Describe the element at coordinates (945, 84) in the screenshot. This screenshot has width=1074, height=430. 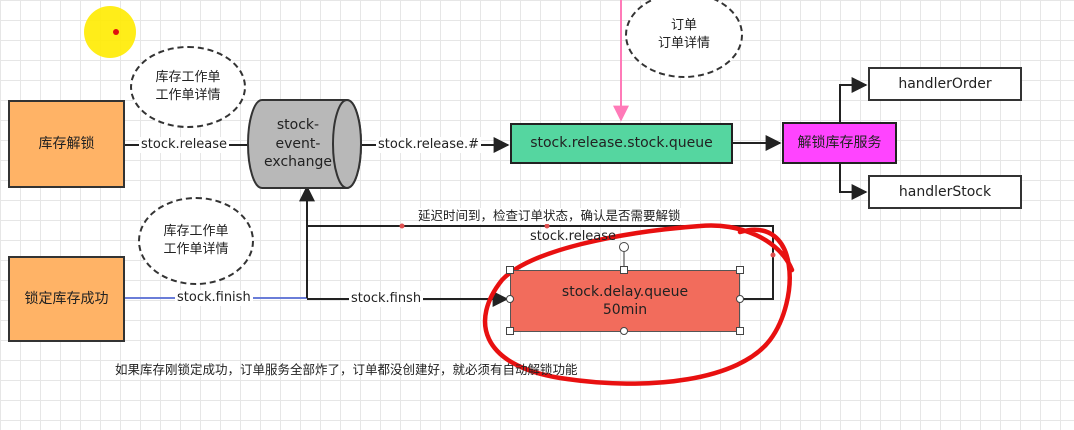
I see `handler-order-node: handlerOrder` at that location.